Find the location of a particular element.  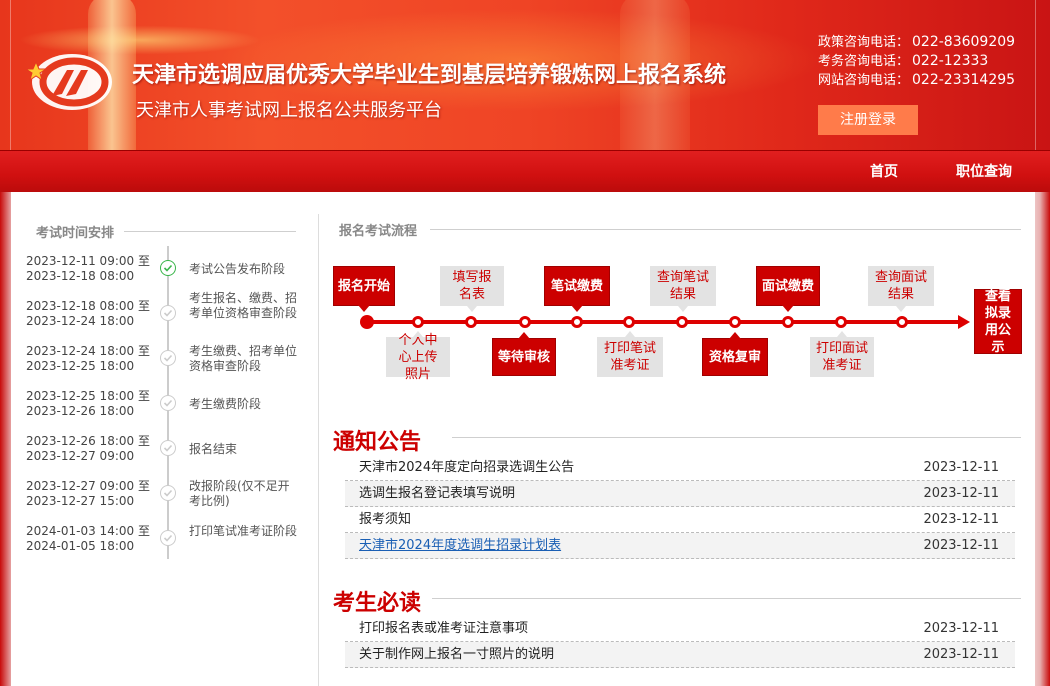

flow-step-fill-form: 填写报名表 is located at coordinates (472, 289).